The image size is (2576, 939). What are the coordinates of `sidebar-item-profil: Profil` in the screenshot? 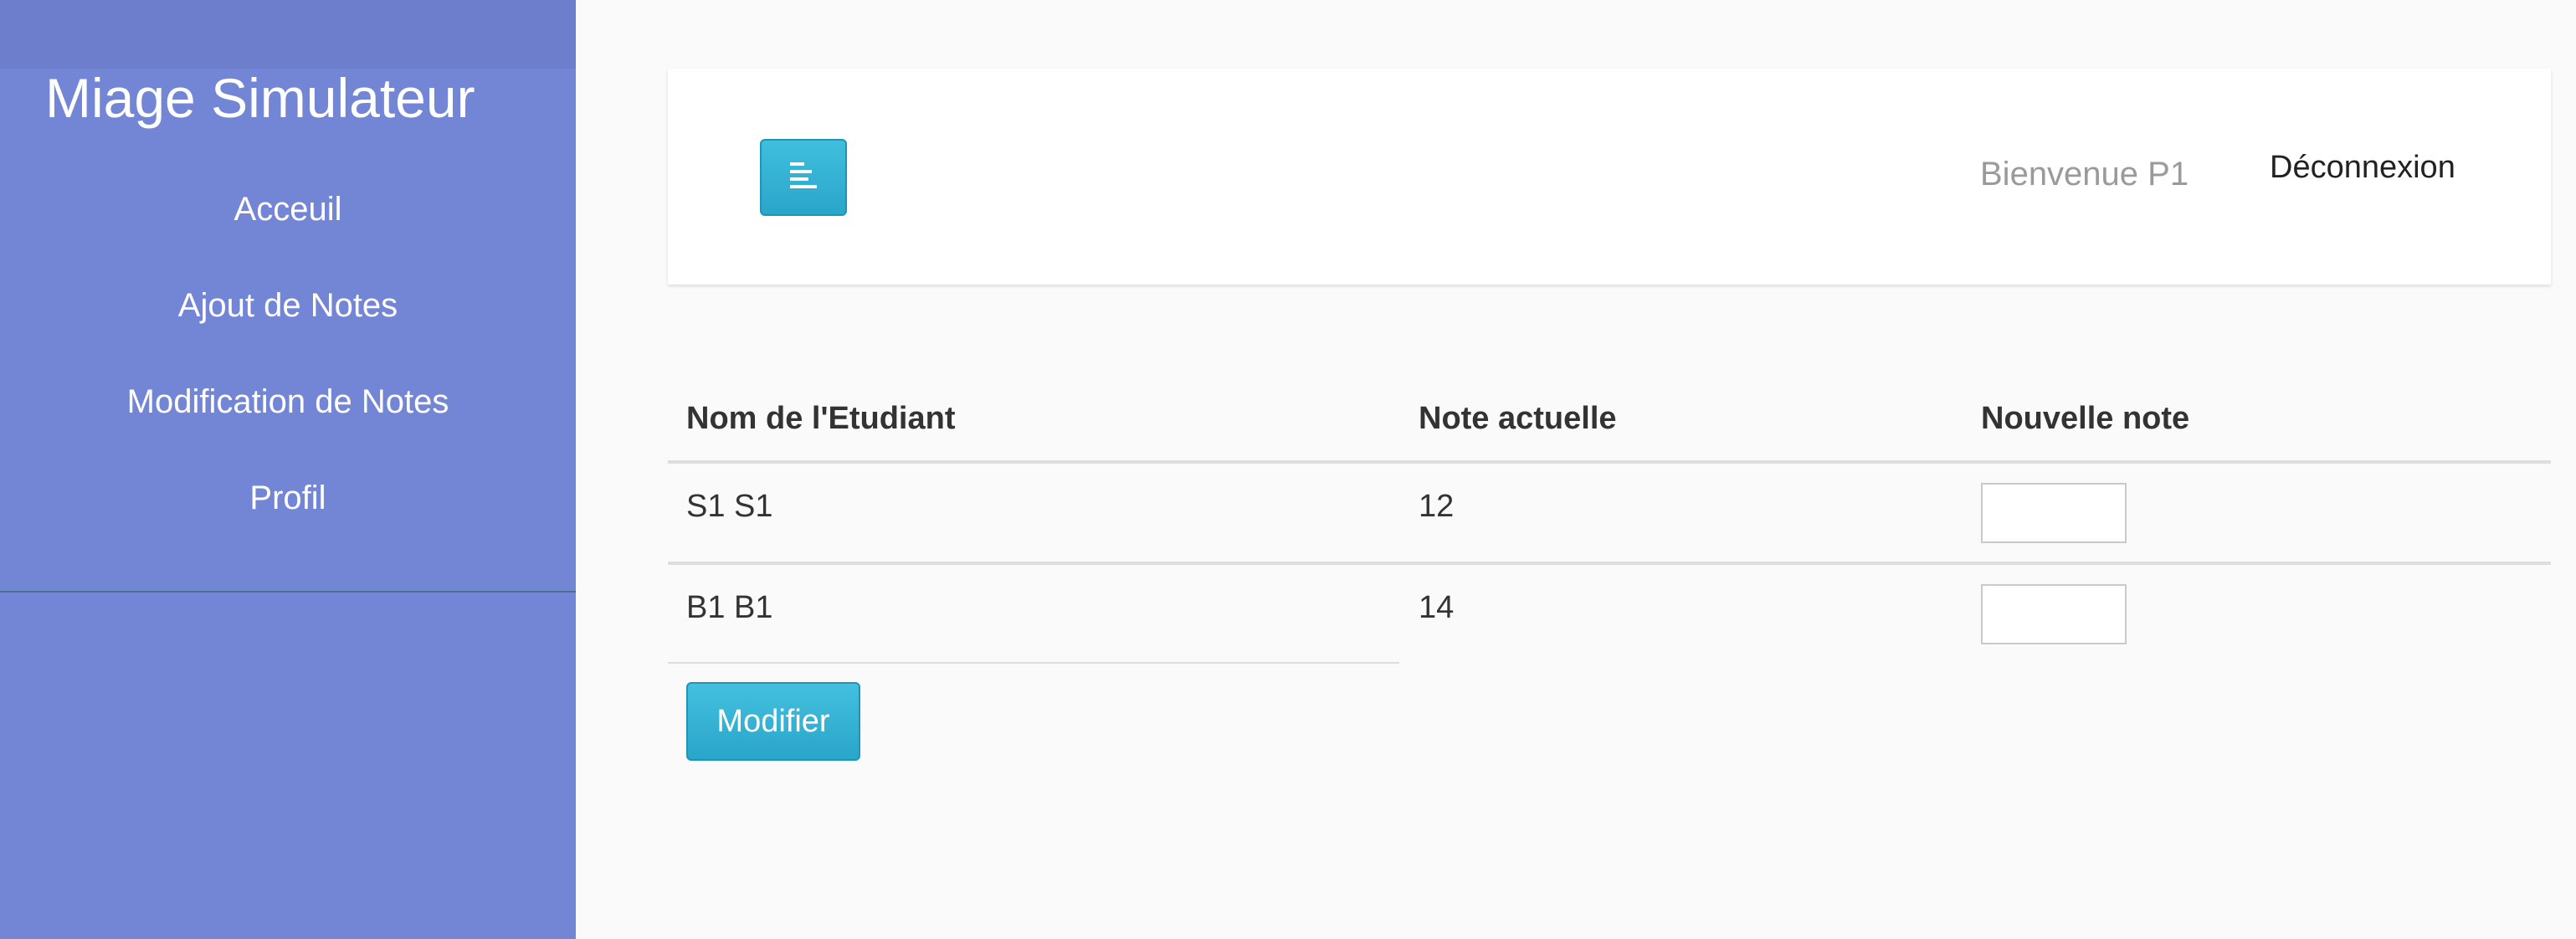 It's located at (288, 511).